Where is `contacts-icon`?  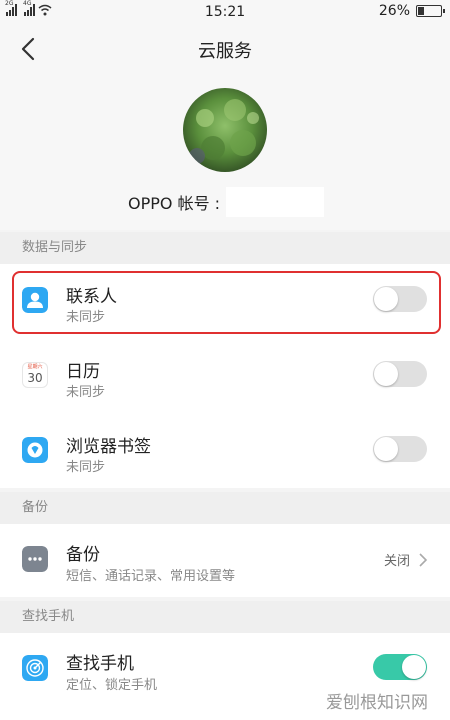
contacts-icon is located at coordinates (35, 300).